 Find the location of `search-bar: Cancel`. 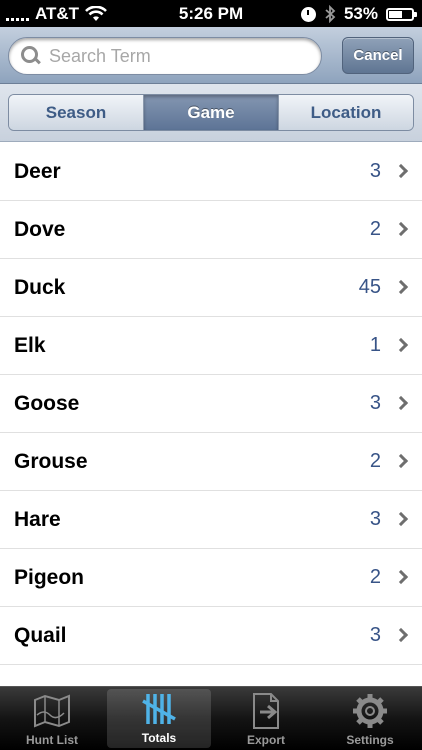

search-bar: Cancel is located at coordinates (211, 55).